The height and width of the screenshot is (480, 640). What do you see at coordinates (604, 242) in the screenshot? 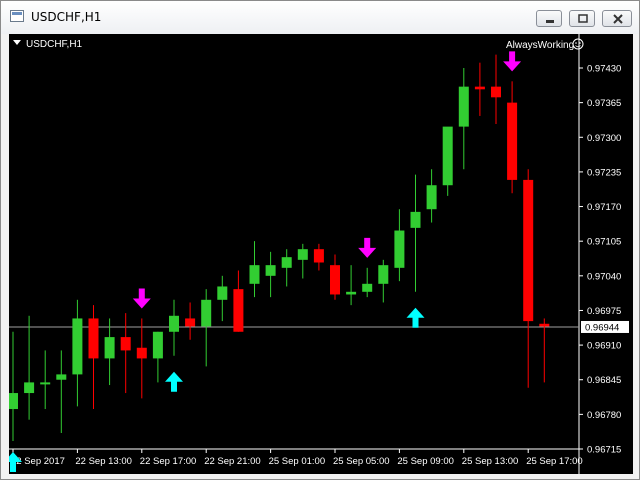
I see `price-tick-label: 0.97105` at bounding box center [604, 242].